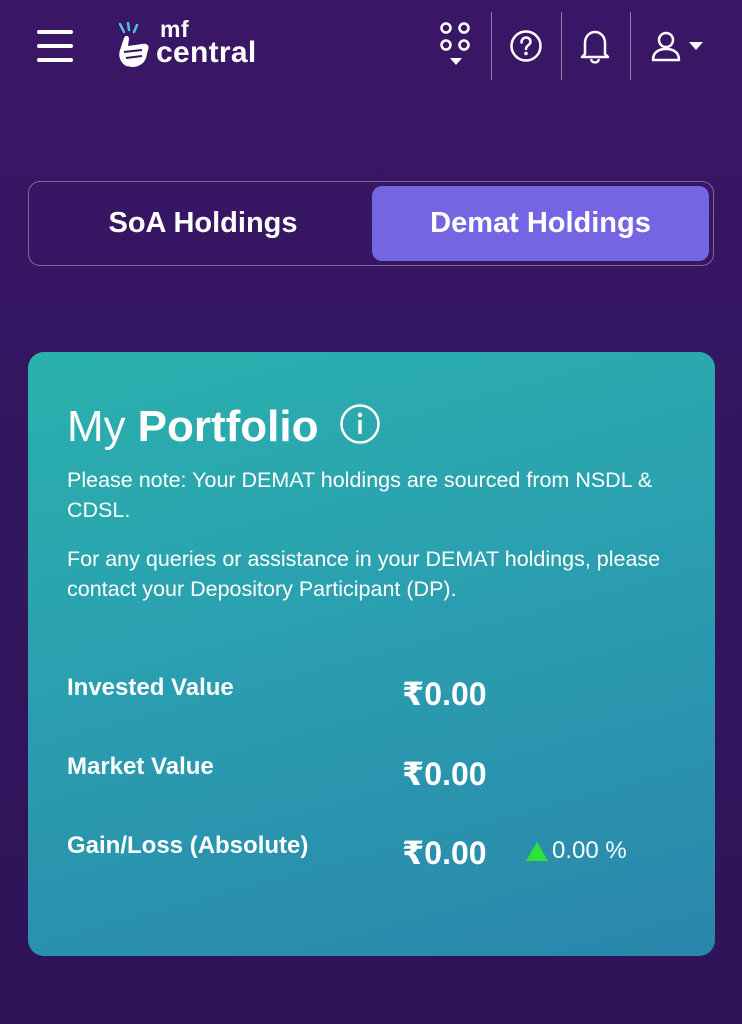 The height and width of the screenshot is (1024, 742). Describe the element at coordinates (456, 46) in the screenshot. I see `apps-grid-icon` at that location.